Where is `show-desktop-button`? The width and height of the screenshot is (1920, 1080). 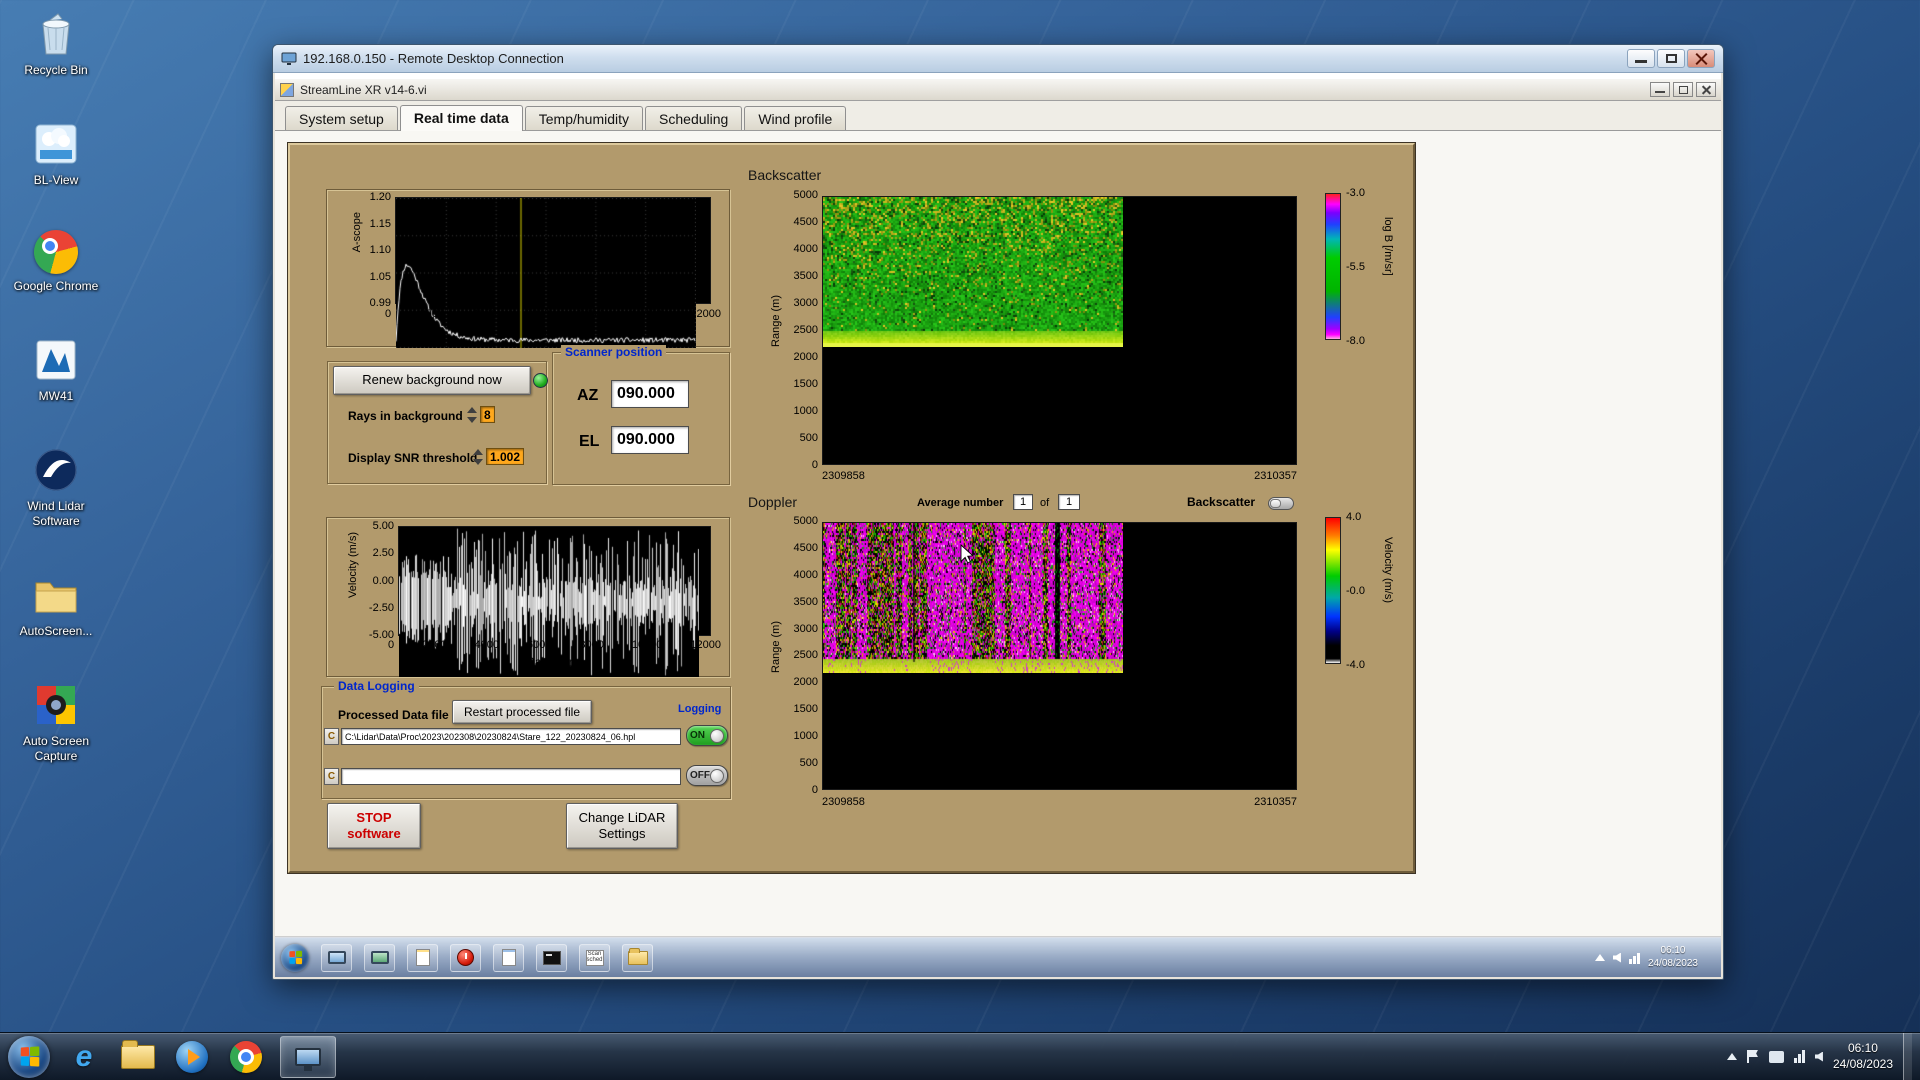
show-desktop-button is located at coordinates (1907, 1056).